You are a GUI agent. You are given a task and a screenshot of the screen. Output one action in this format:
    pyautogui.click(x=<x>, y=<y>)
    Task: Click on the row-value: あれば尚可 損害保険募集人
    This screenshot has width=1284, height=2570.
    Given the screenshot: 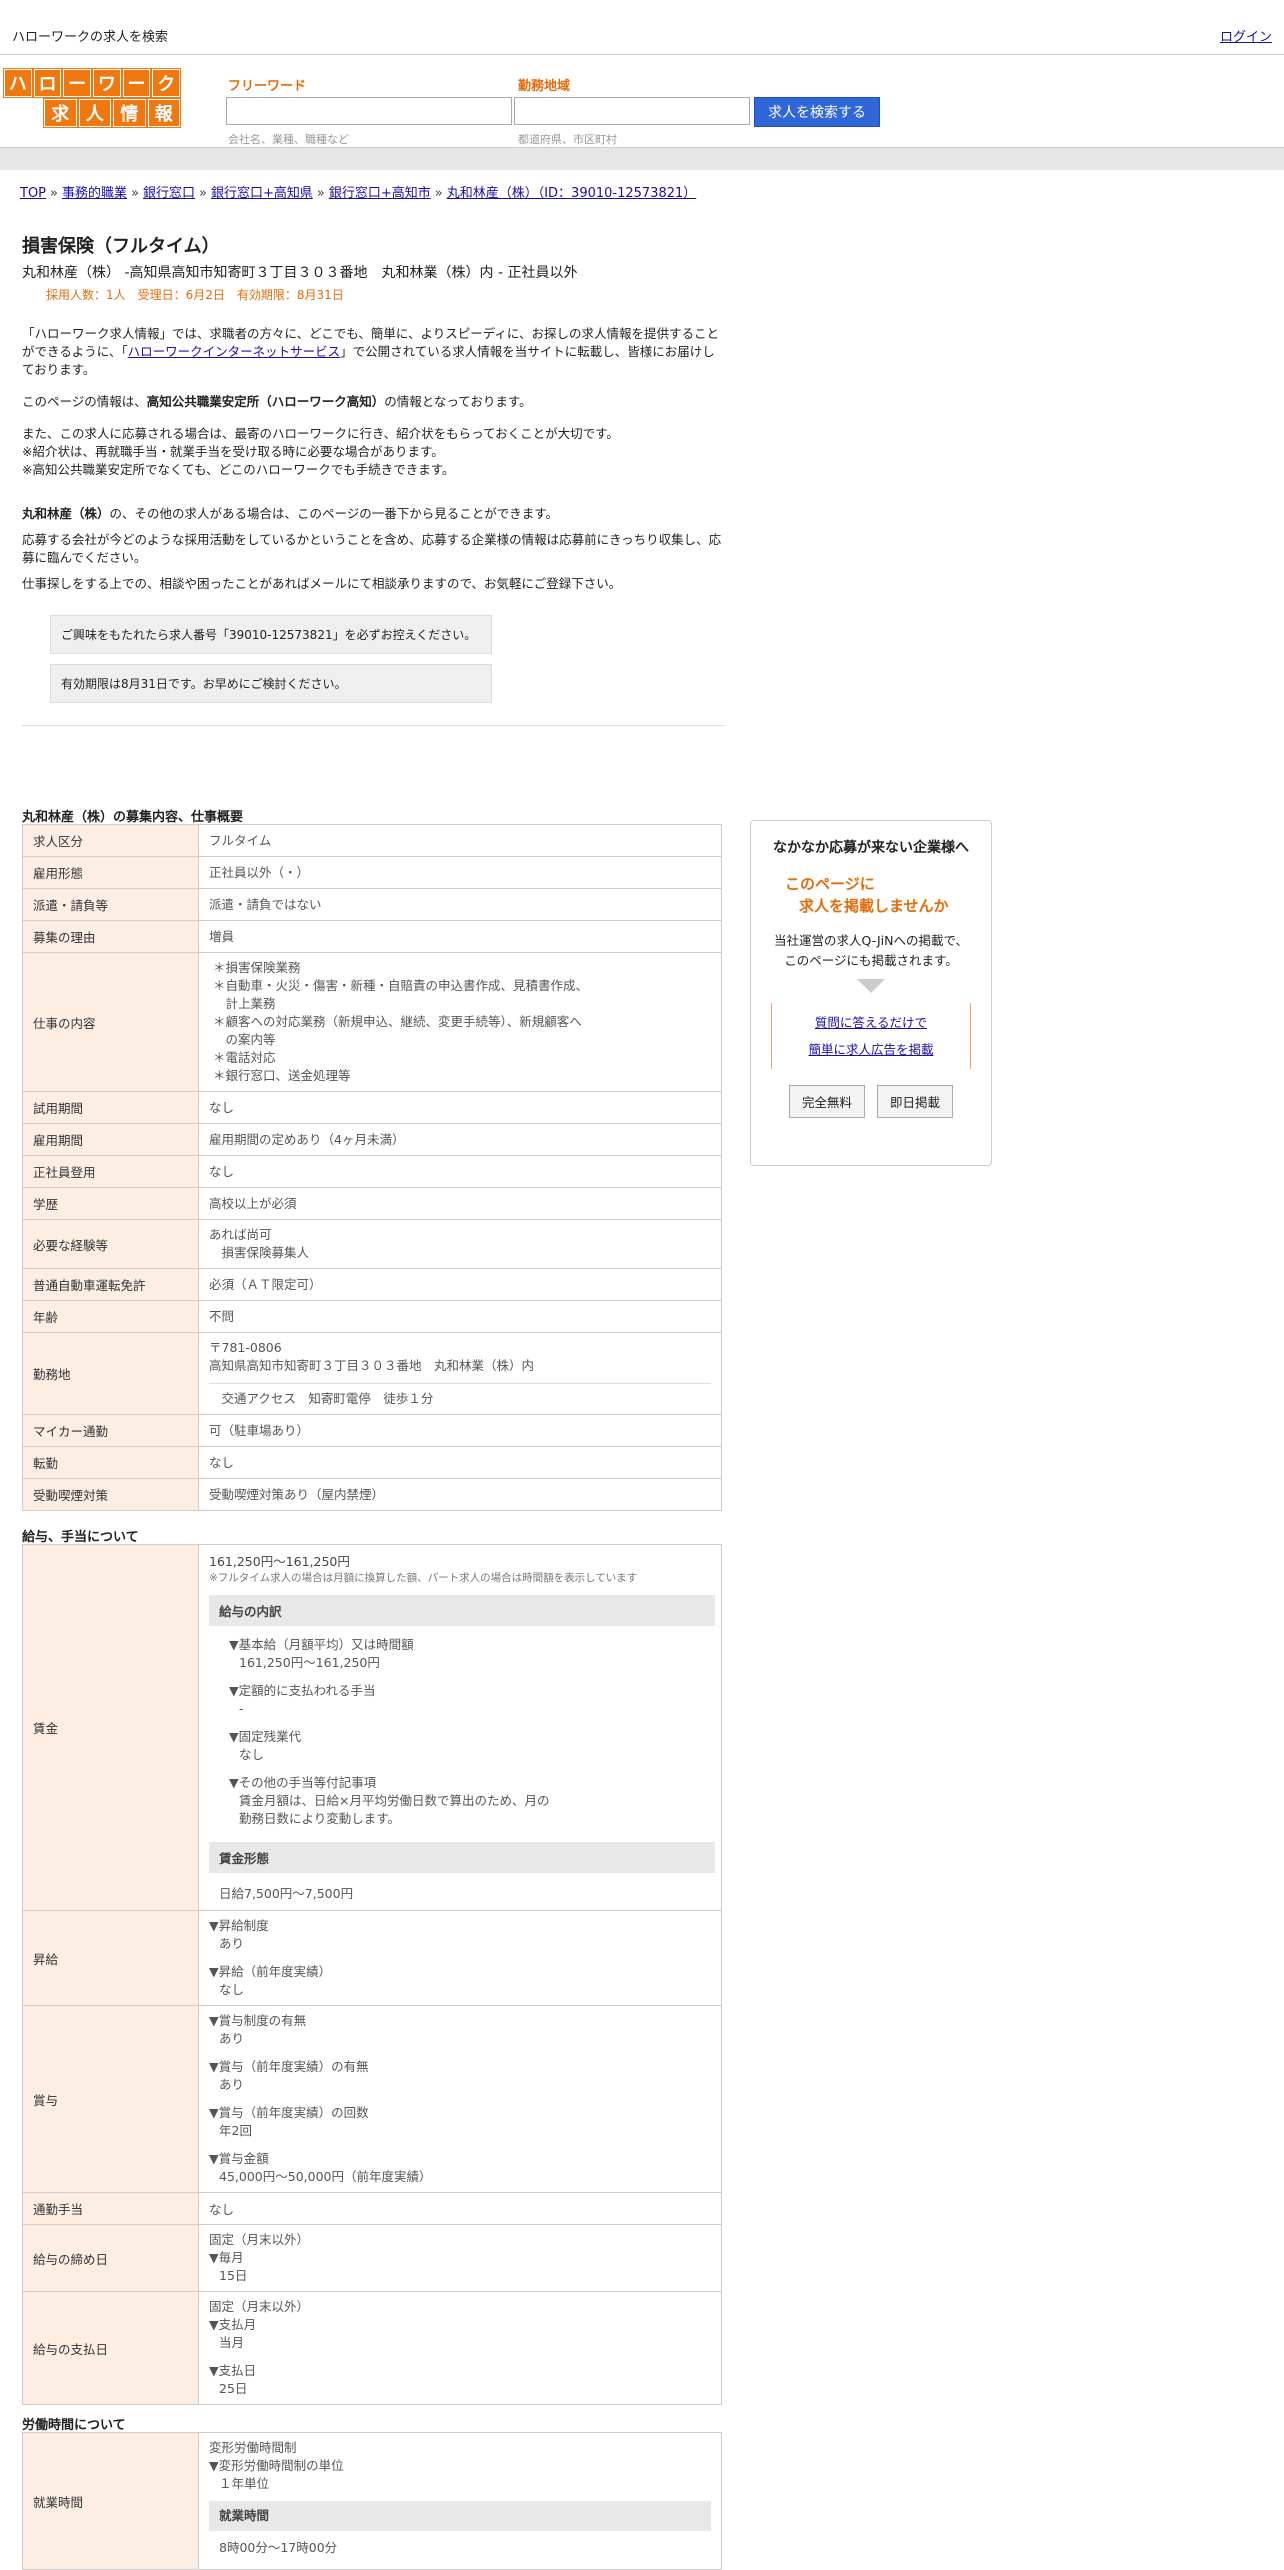 What is the action you would take?
    pyautogui.click(x=460, y=1244)
    